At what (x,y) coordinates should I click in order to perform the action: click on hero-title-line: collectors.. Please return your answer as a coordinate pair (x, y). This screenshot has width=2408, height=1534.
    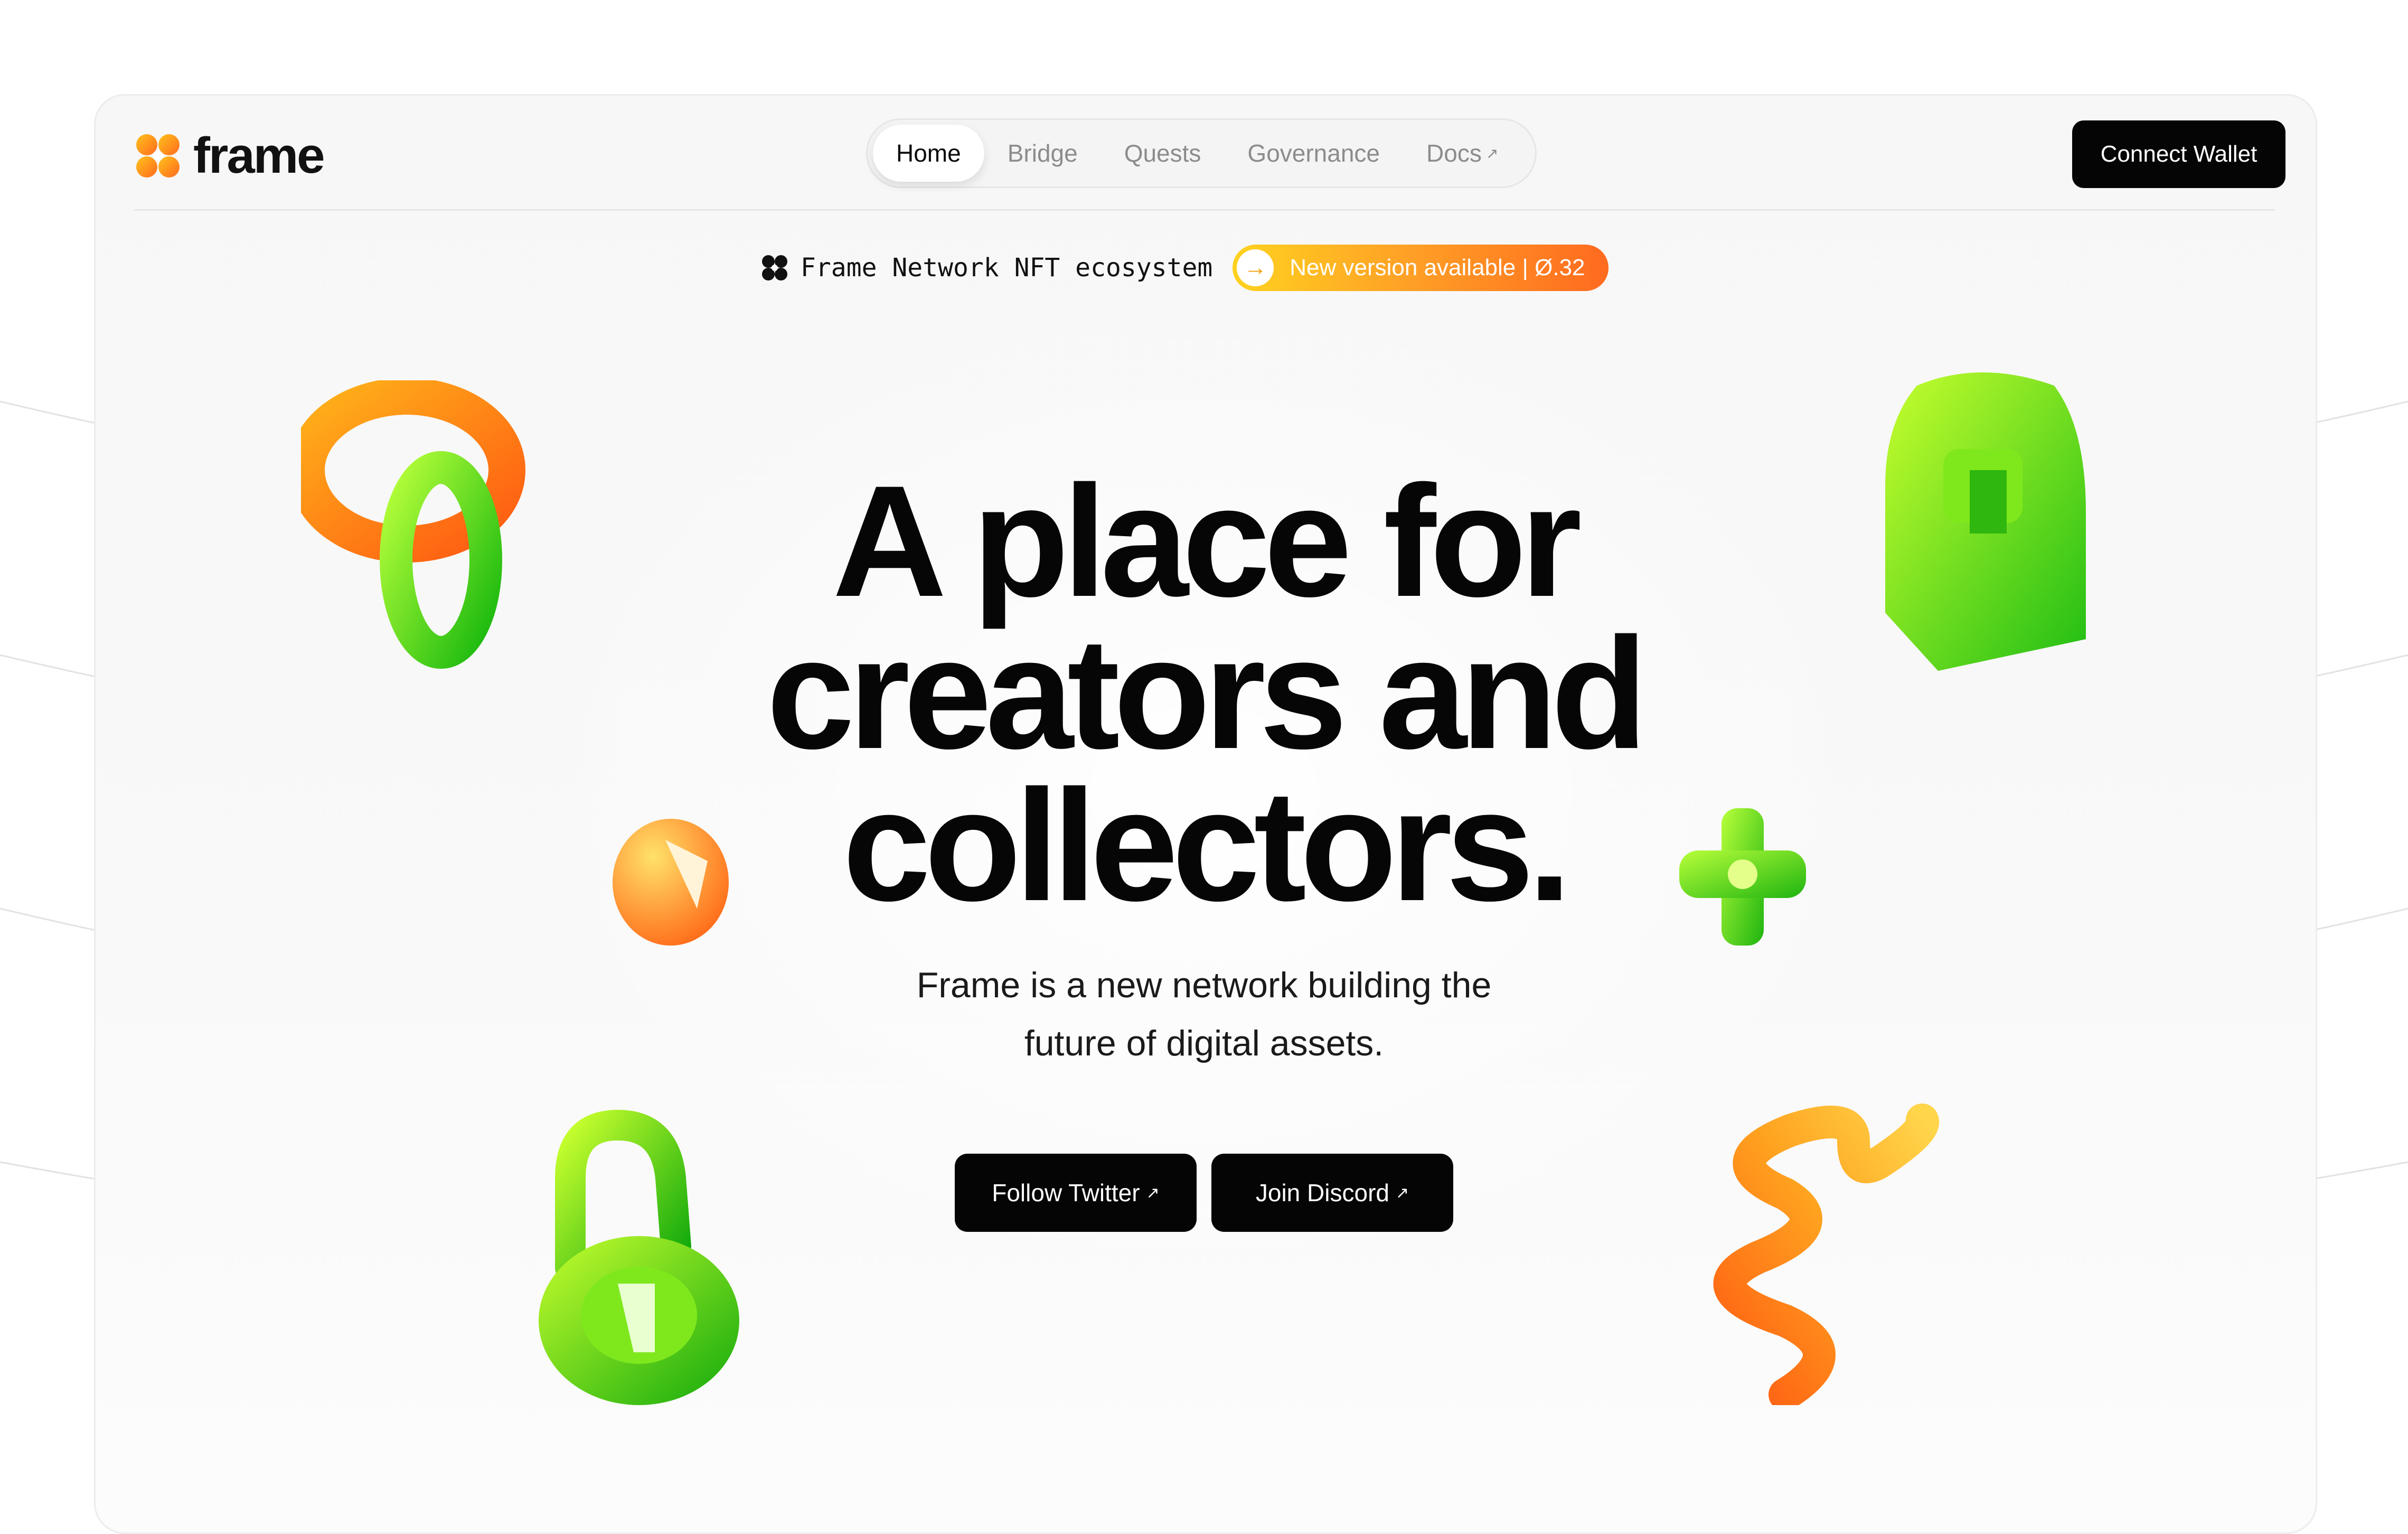
    Looking at the image, I should click on (1207, 845).